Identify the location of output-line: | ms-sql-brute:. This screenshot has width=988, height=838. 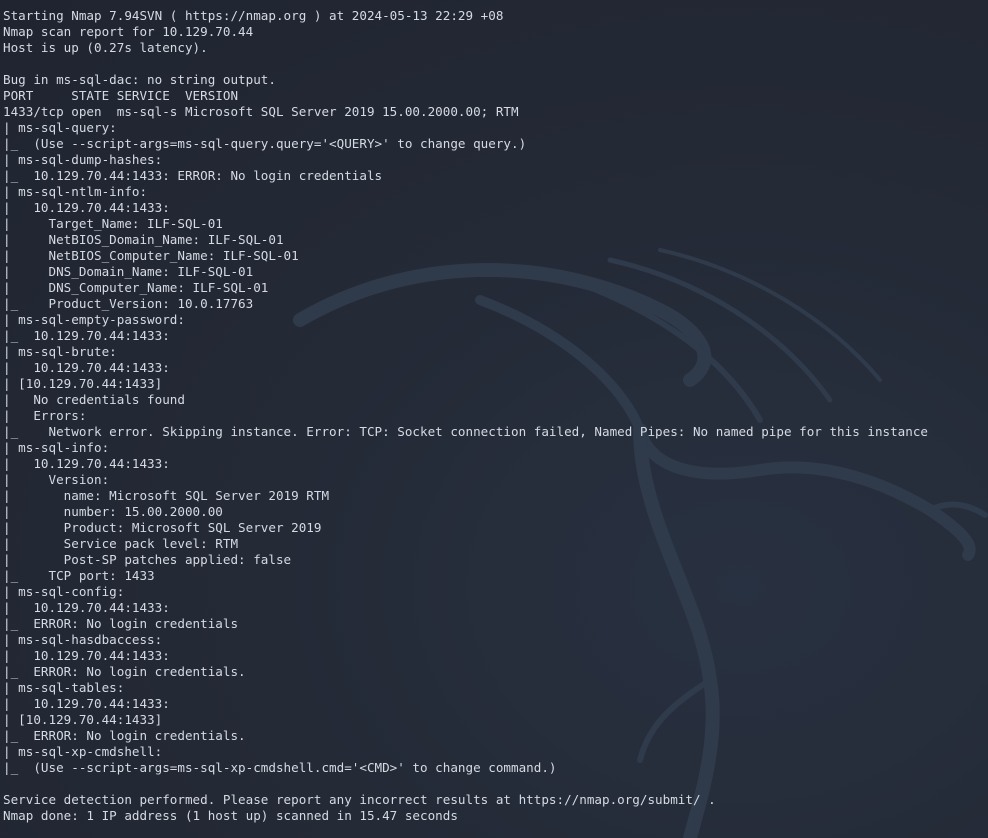
(60, 351).